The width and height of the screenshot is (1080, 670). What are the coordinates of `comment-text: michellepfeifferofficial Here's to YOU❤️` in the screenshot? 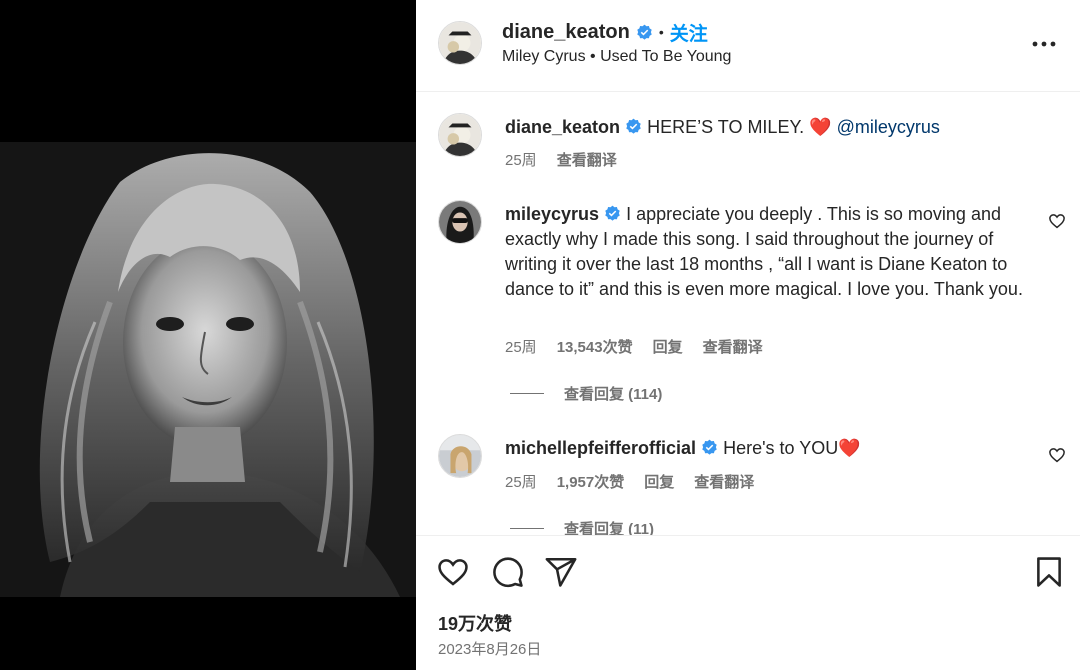 It's located at (770, 448).